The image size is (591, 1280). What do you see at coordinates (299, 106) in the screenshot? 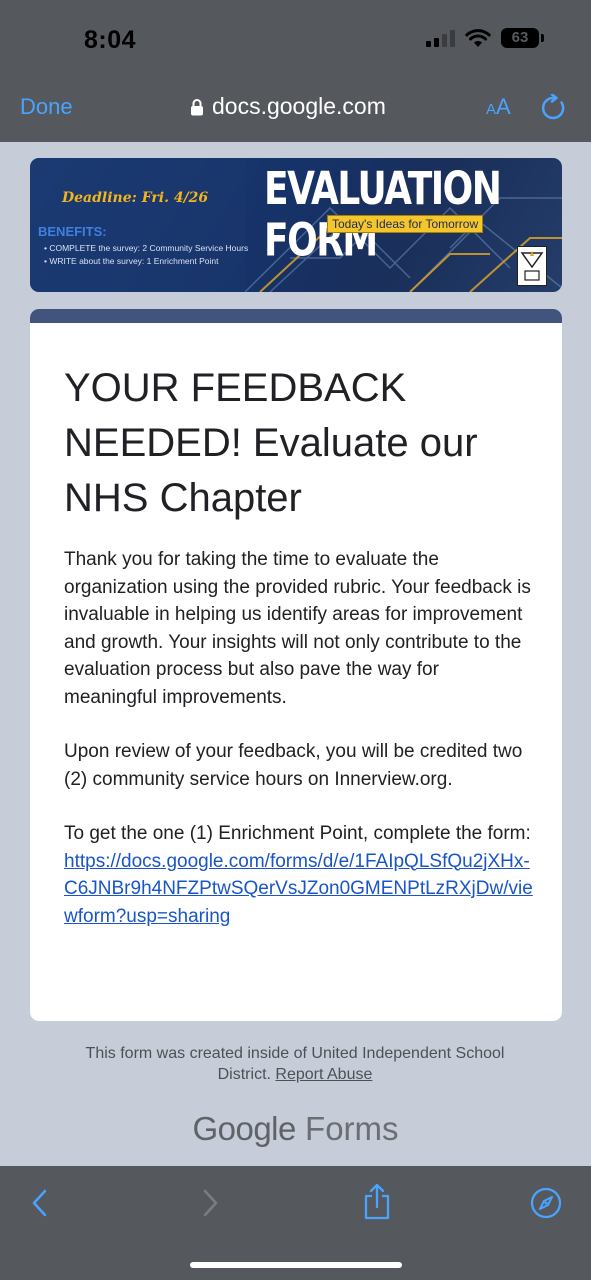
I see `url-text: docs.google.com` at bounding box center [299, 106].